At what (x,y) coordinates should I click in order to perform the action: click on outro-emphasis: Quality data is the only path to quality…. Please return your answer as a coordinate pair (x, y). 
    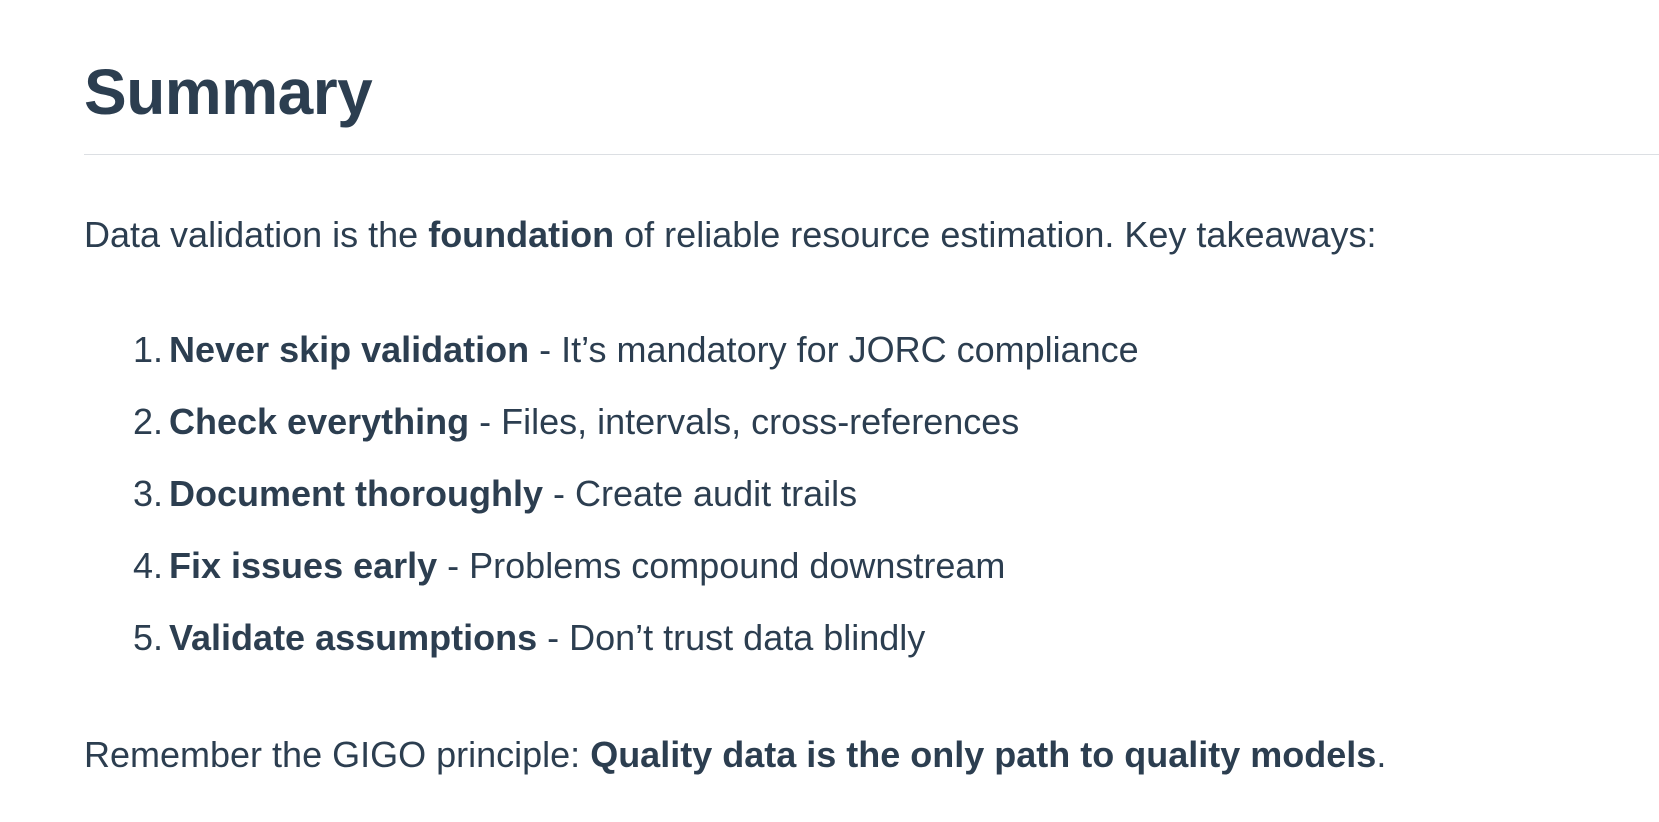
    Looking at the image, I should click on (983, 754).